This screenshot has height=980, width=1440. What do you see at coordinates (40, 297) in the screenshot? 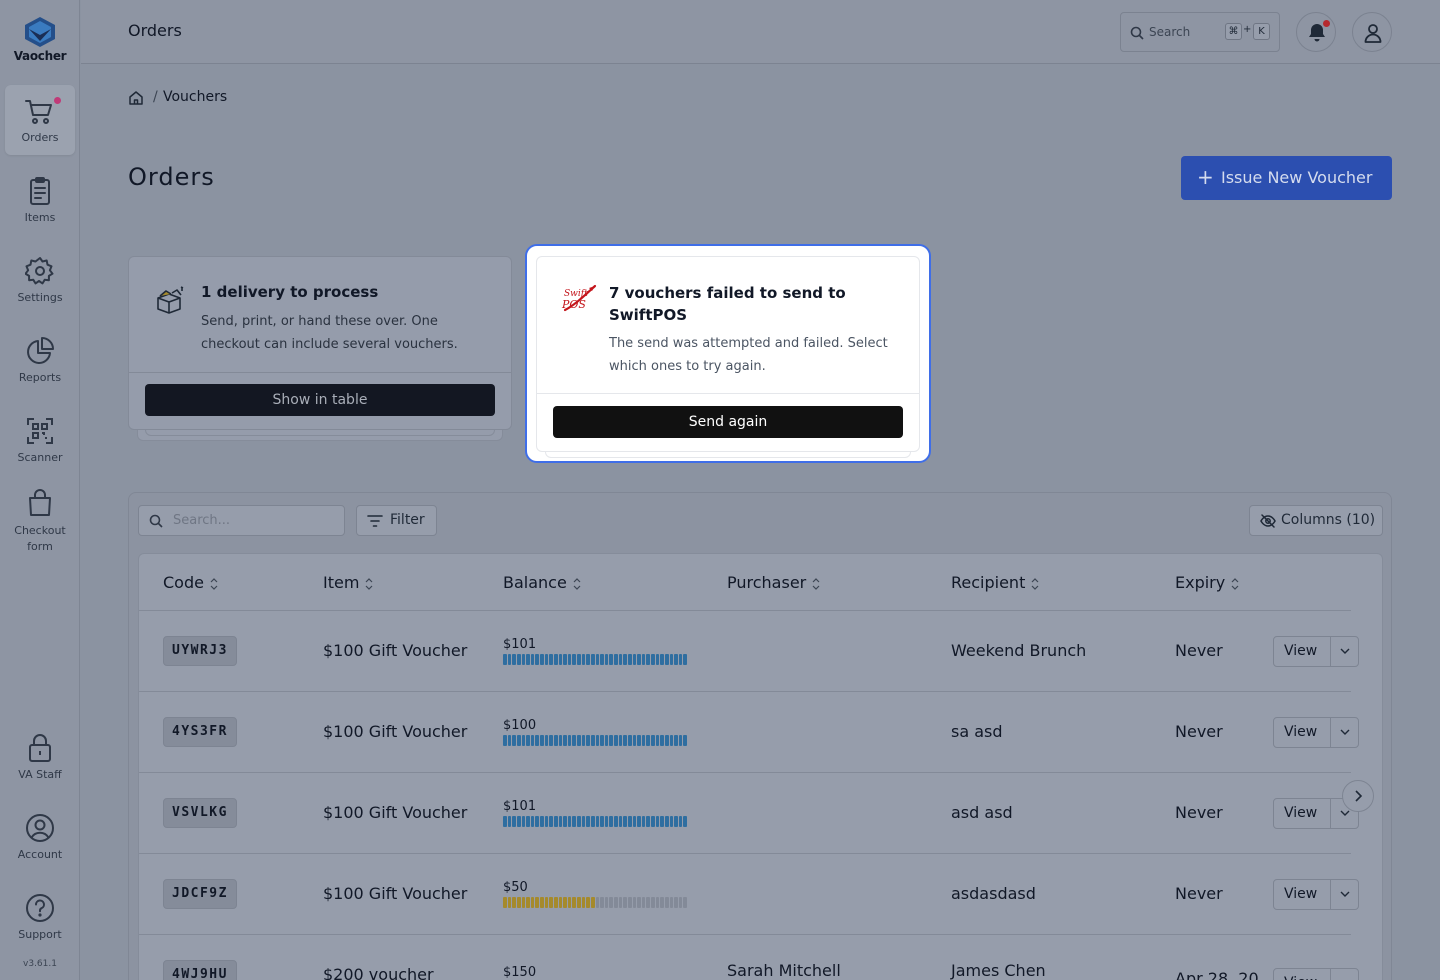
I see `sidebar-item-label: Settings` at bounding box center [40, 297].